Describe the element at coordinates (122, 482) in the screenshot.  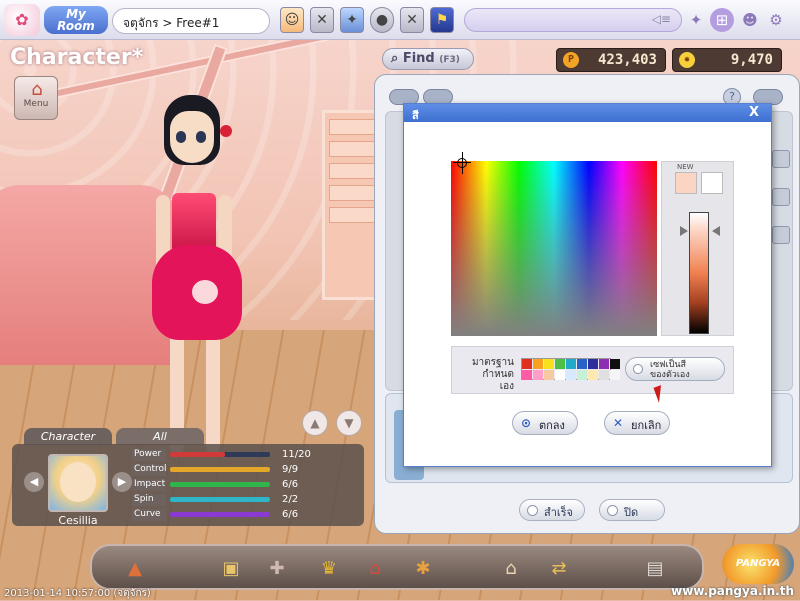
I see `next-character-button: ▶` at that location.